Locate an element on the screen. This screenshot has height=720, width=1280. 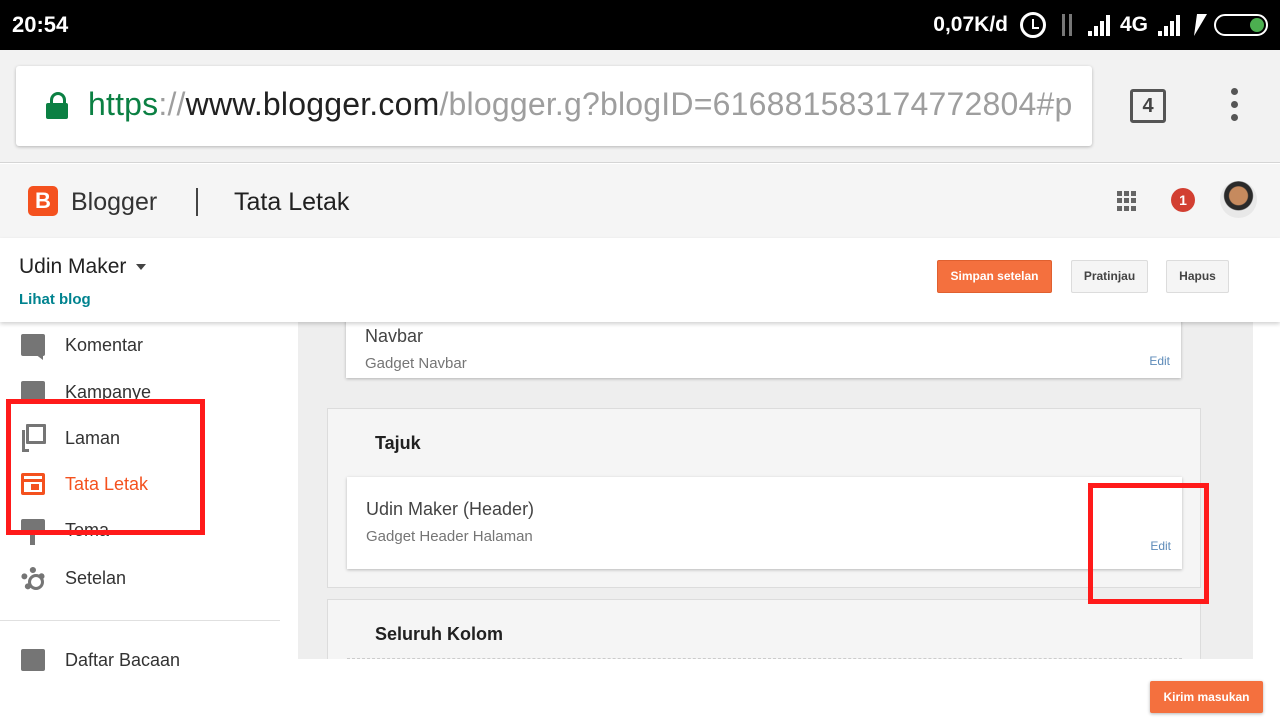
status-icons: 0,07K/d 4G is located at coordinates (1100, 25).